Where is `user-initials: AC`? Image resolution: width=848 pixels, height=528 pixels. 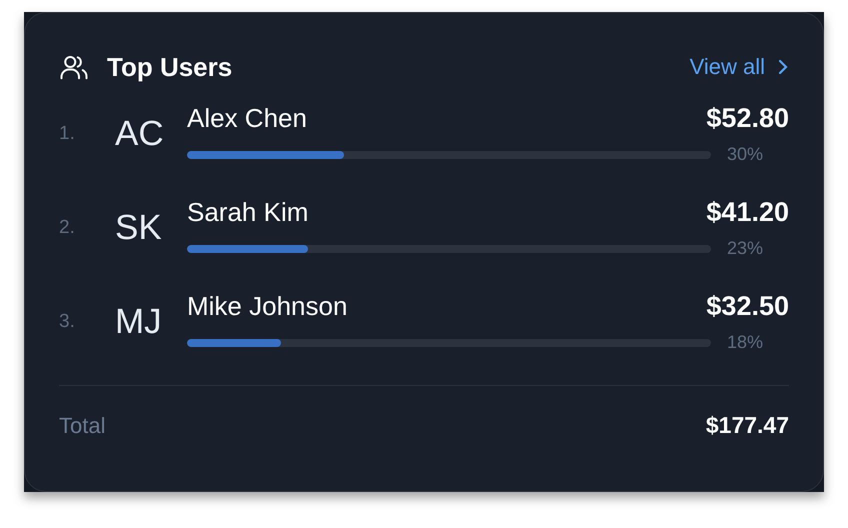
user-initials: AC is located at coordinates (140, 134).